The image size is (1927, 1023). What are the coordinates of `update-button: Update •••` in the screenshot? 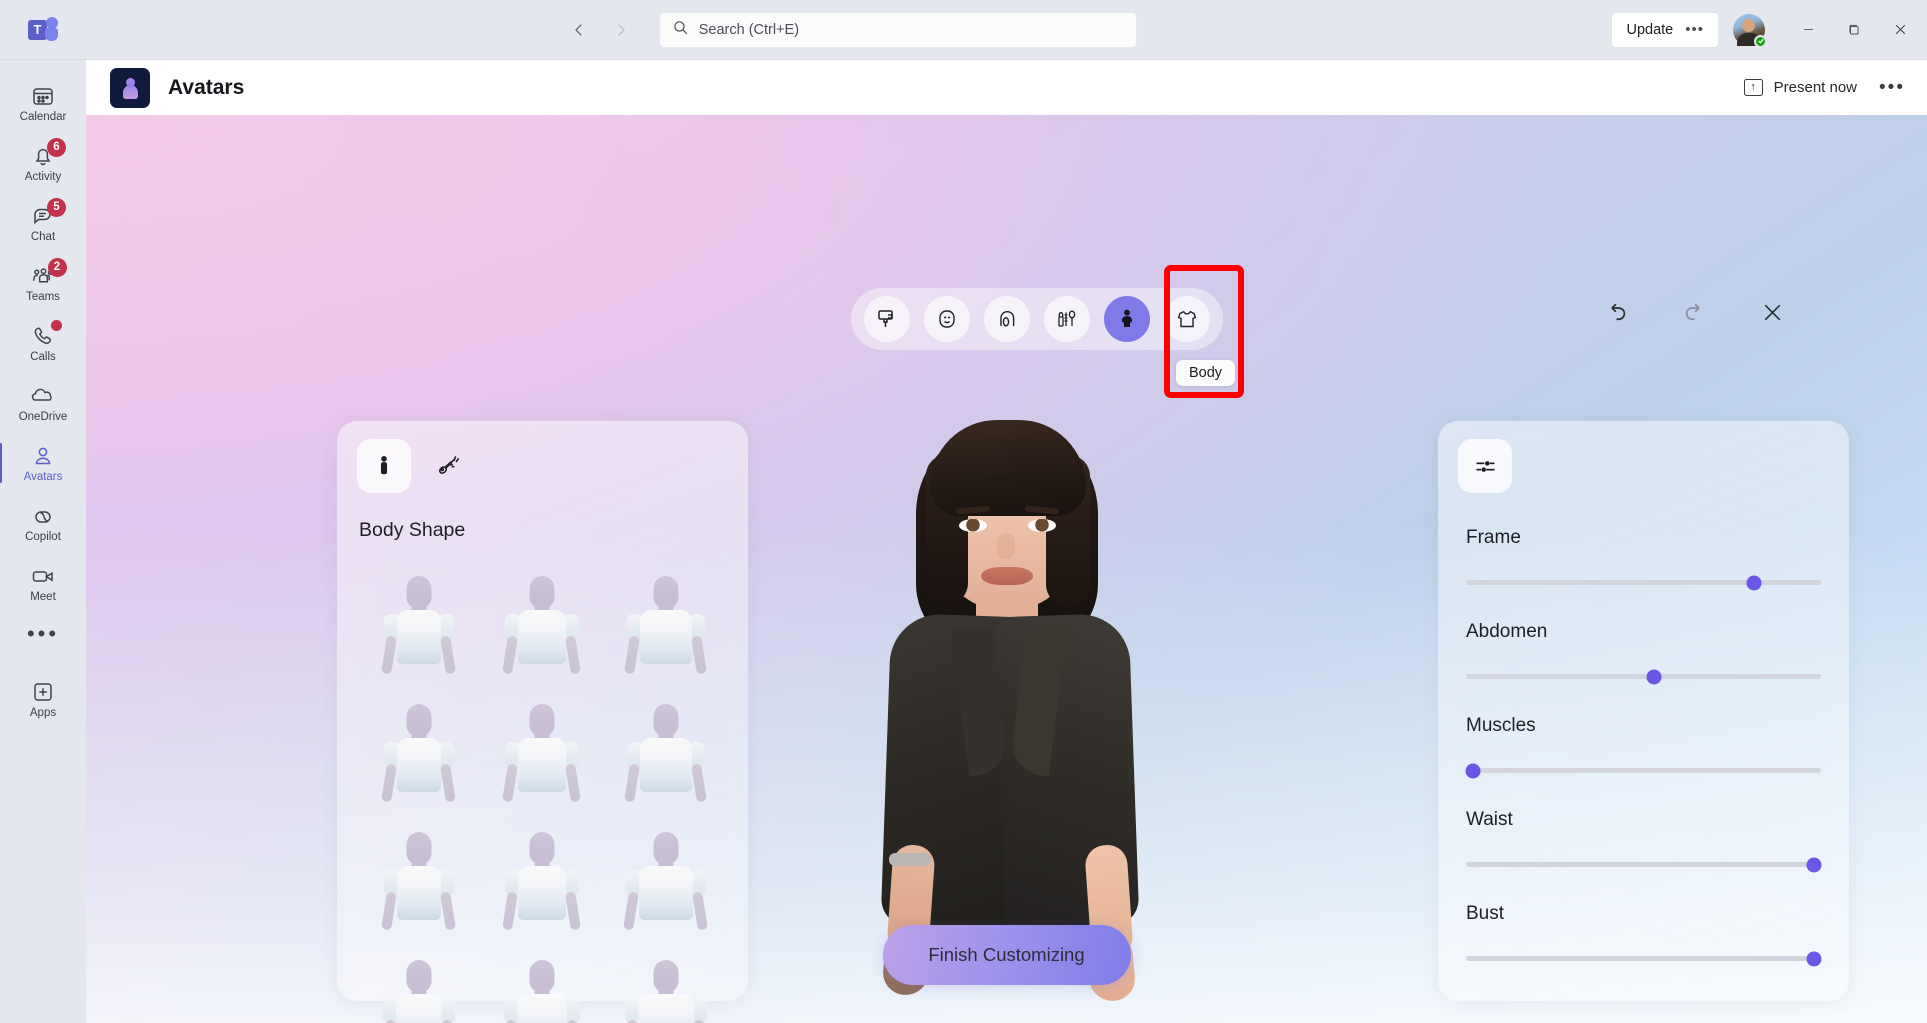 It's located at (1665, 29).